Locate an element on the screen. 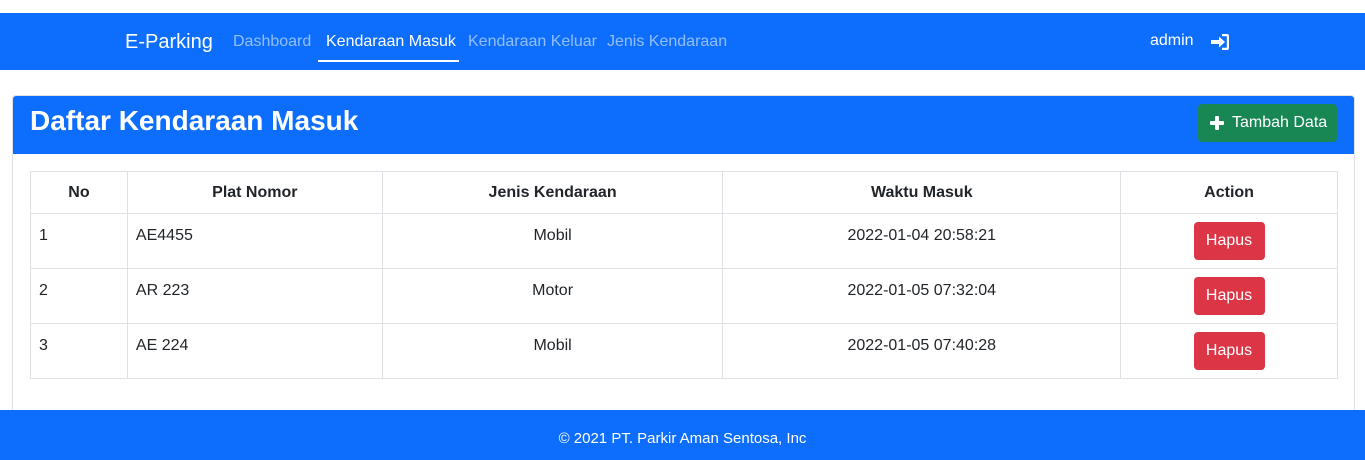 The width and height of the screenshot is (1365, 460). add-data-button: Tambah Data is located at coordinates (1267, 123).